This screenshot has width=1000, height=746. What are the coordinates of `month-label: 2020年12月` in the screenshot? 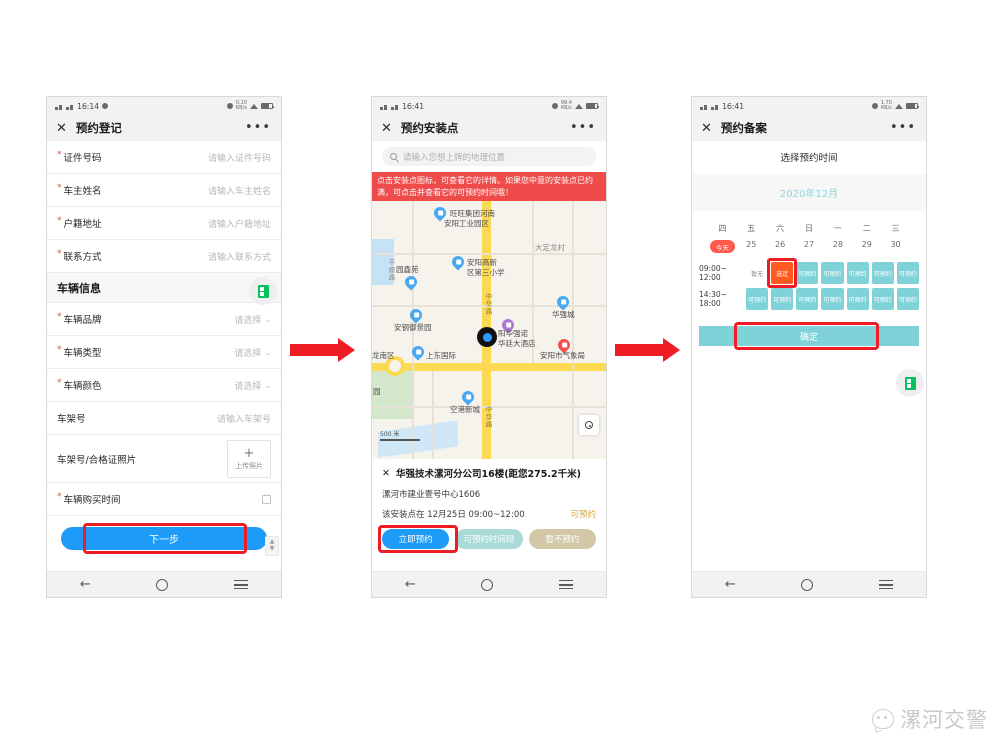 It's located at (809, 192).